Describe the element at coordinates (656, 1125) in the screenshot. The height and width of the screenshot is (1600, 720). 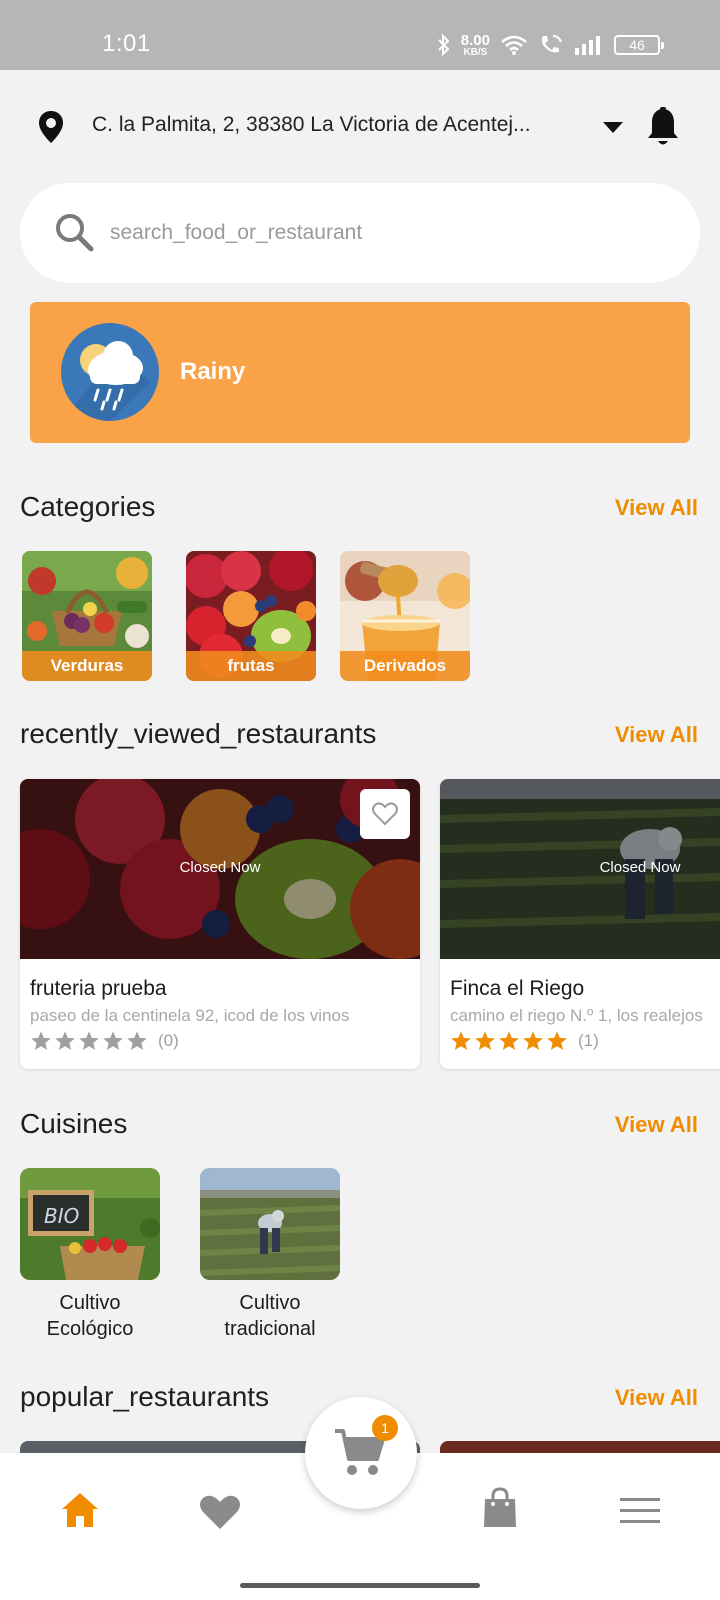
I see `cuisines-view-all-link: View All` at that location.